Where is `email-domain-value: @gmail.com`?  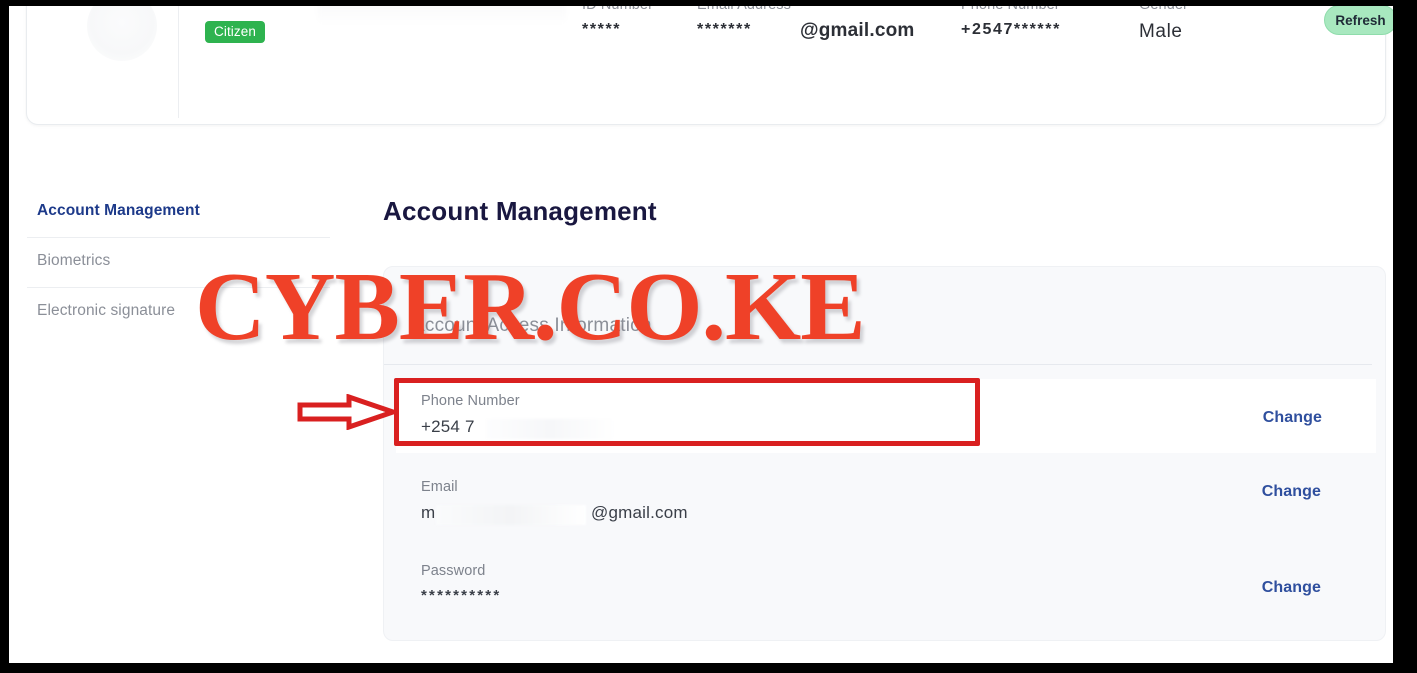
email-domain-value: @gmail.com is located at coordinates (639, 512).